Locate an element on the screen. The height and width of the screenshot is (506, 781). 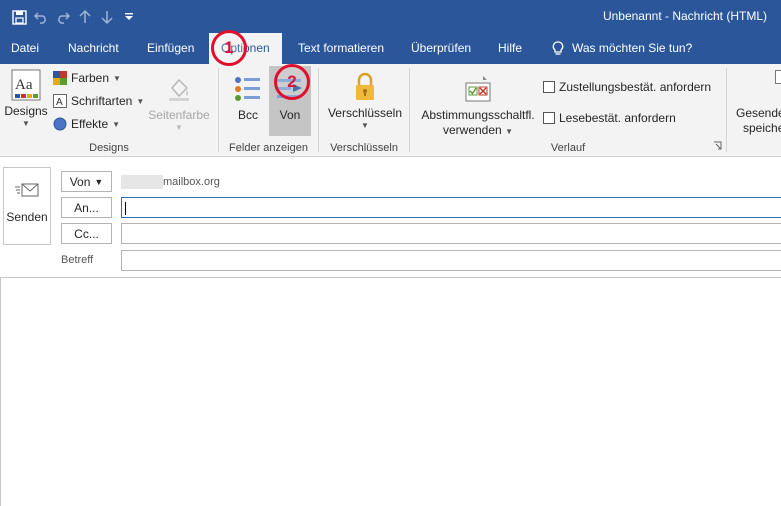
effekte-caret-icon: ▼ is located at coordinates (116, 124).